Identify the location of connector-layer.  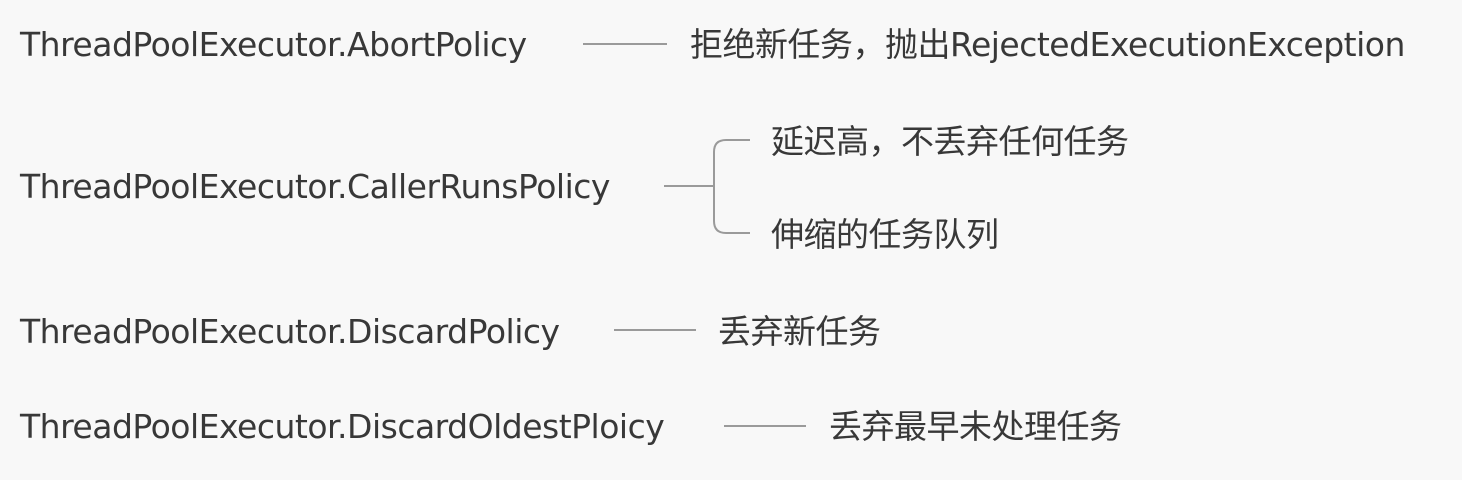
(694, 235).